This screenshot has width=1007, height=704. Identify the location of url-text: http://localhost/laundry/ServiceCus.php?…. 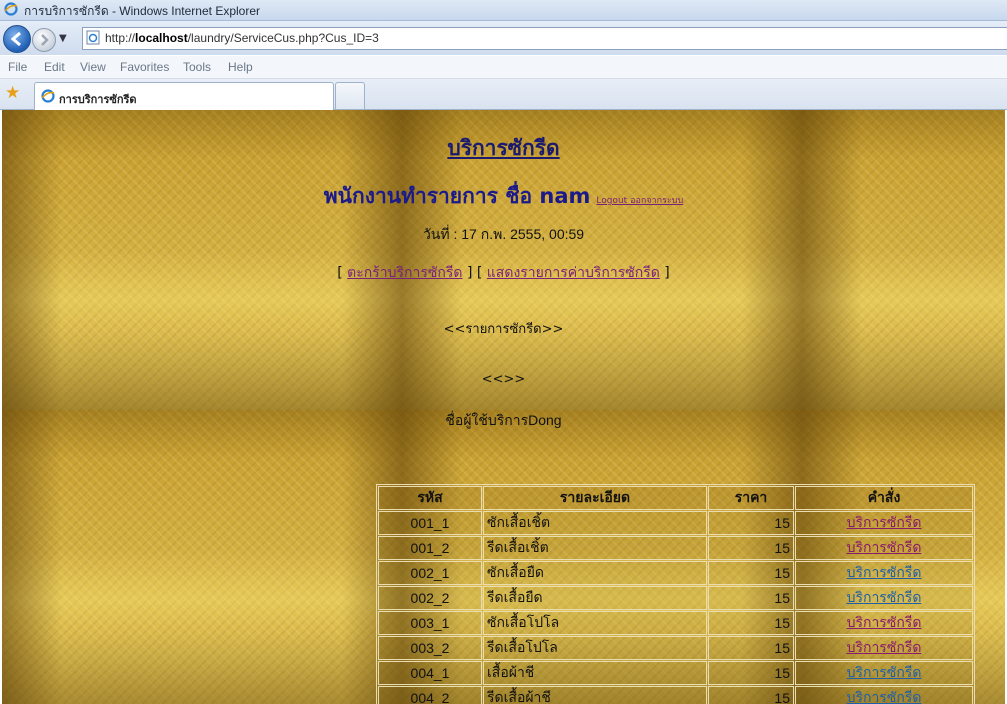
(242, 38).